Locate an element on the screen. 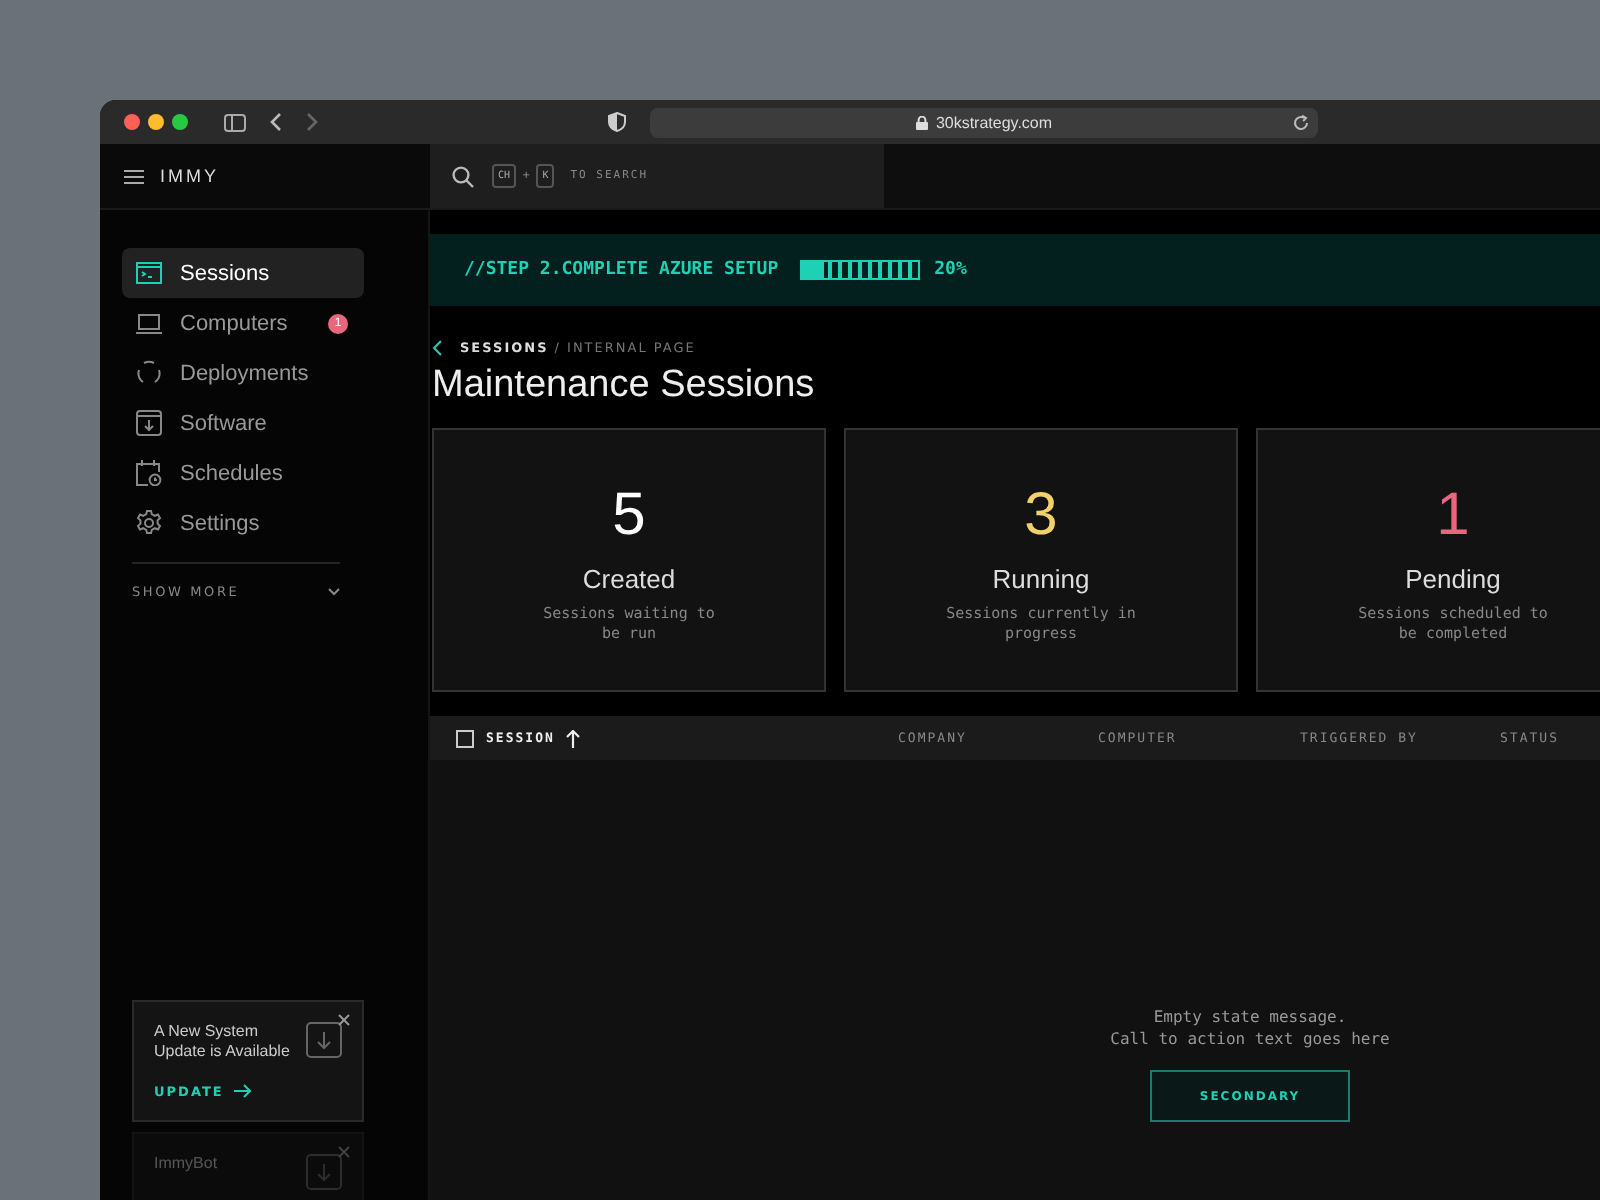  gear-icon is located at coordinates (149, 523).